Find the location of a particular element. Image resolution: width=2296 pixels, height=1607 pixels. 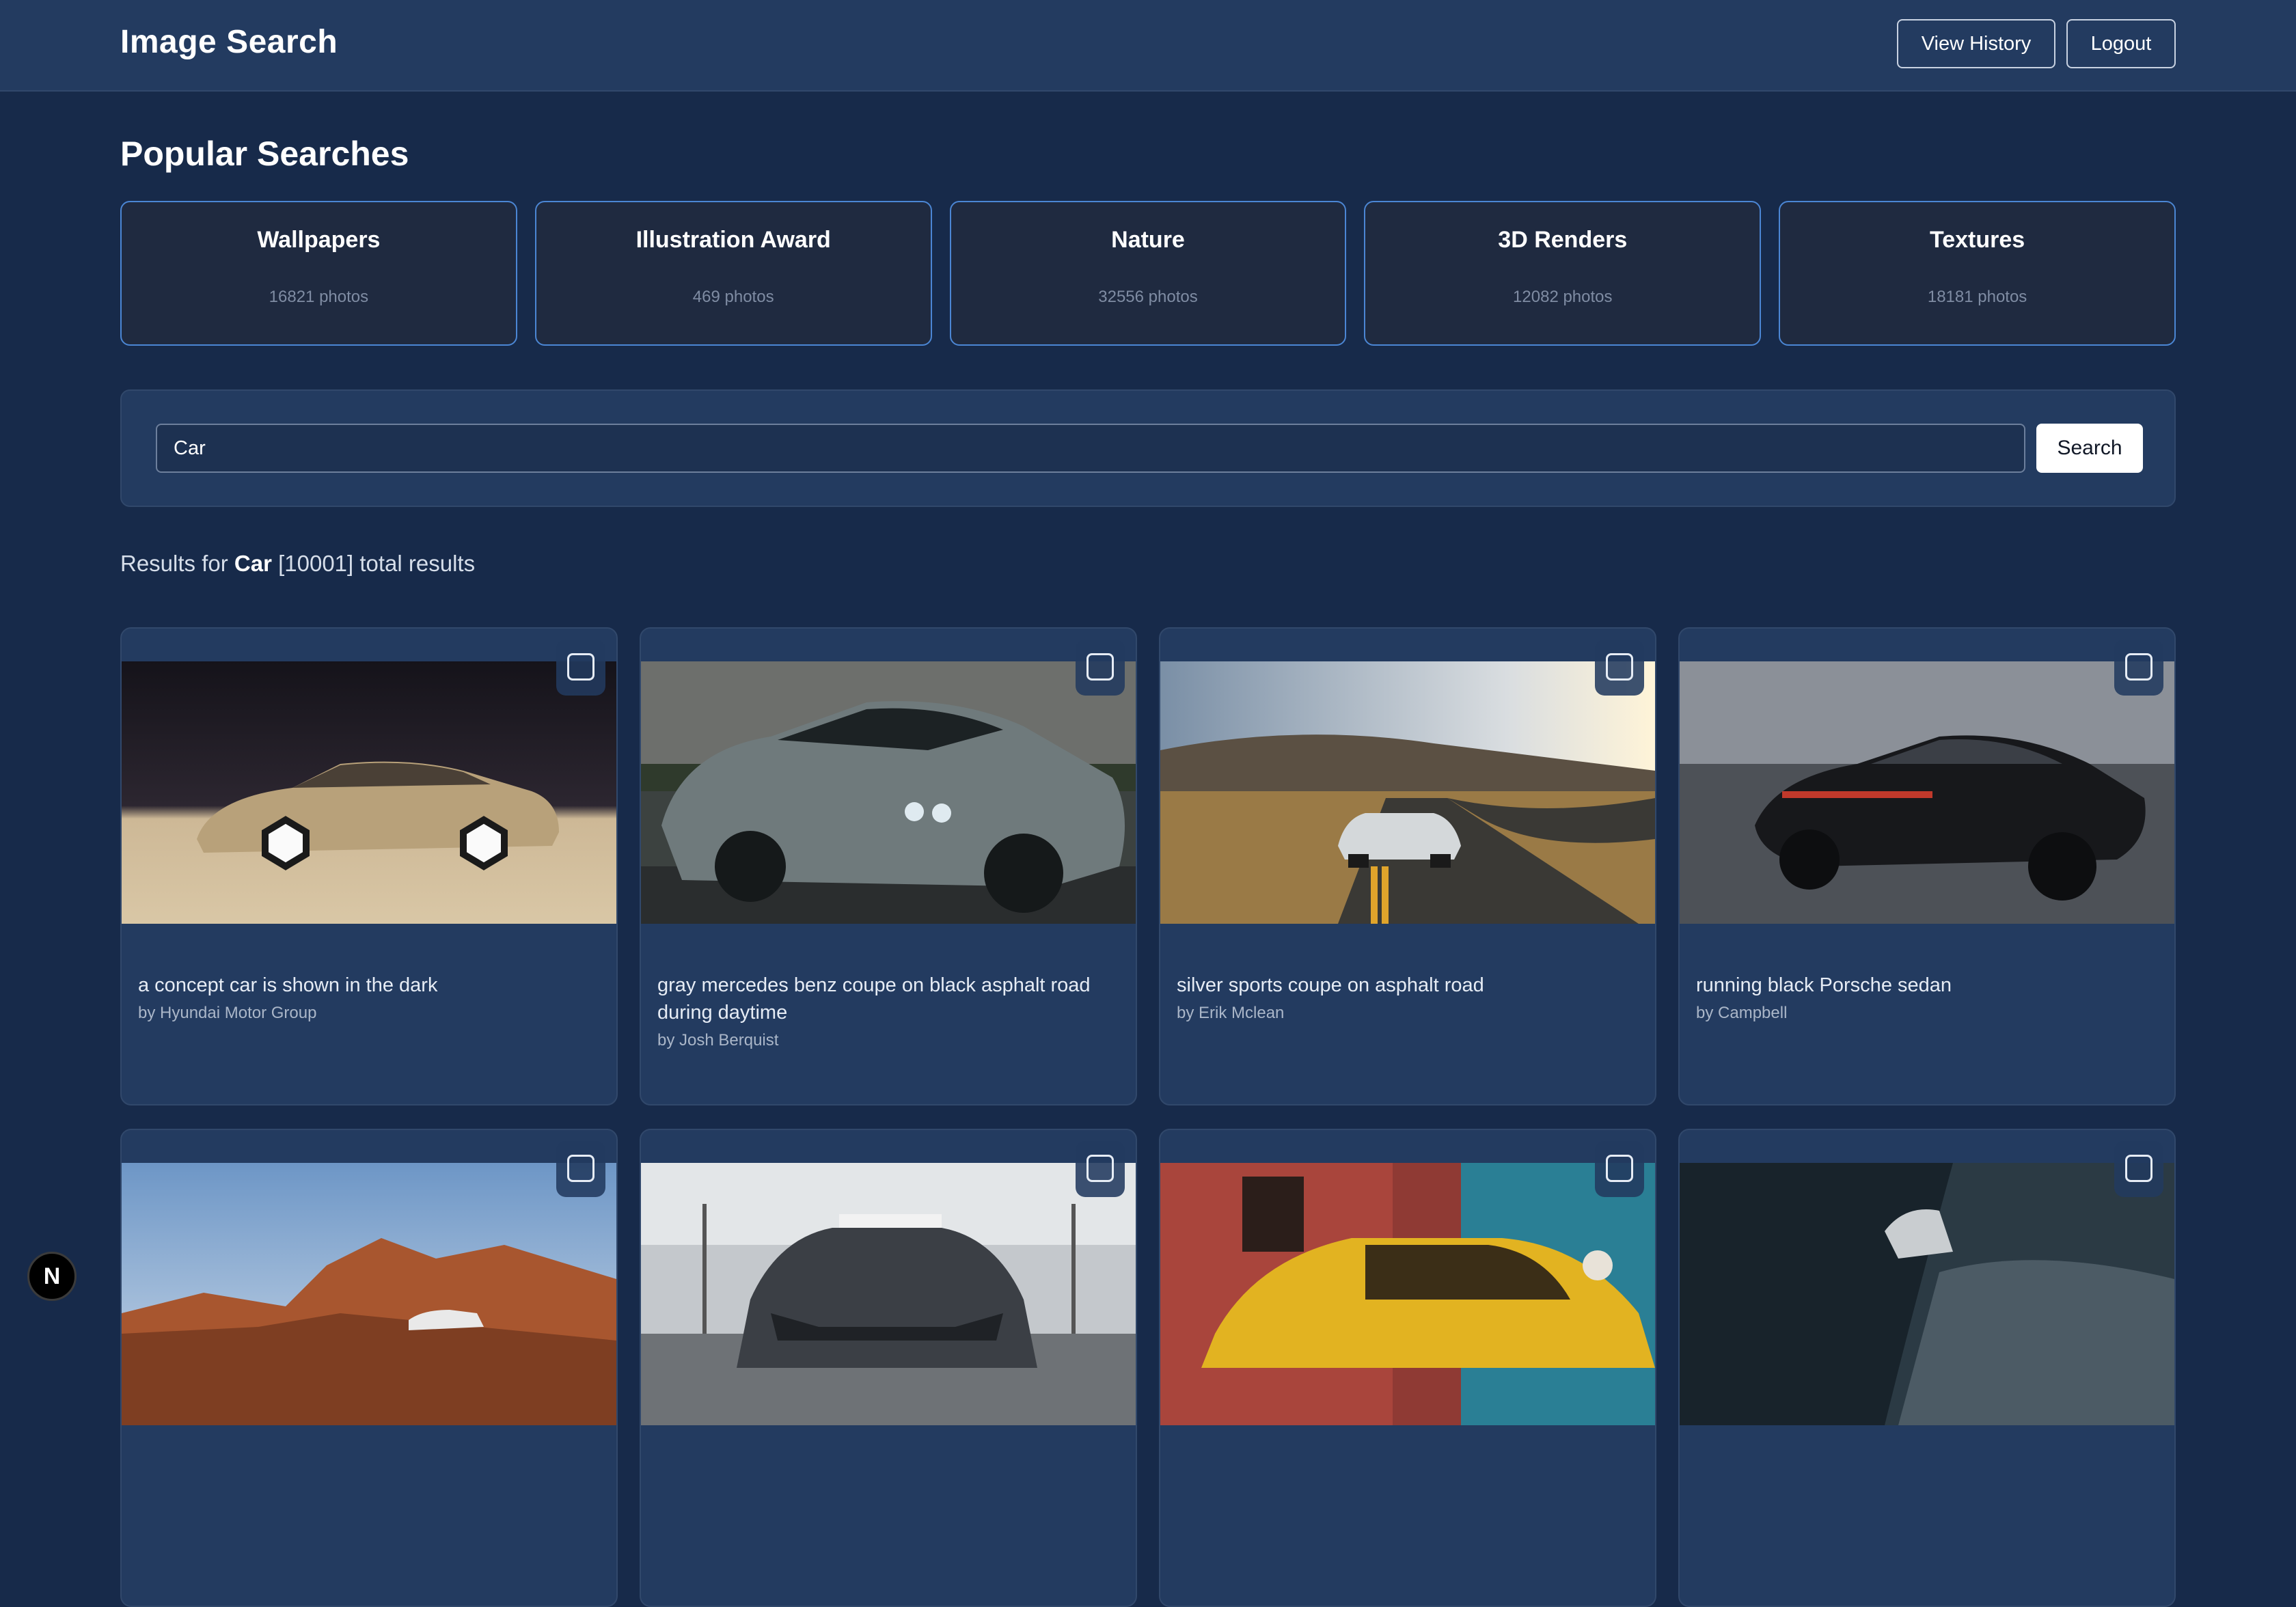

result-author: by Josh Berquist is located at coordinates (718, 1040).